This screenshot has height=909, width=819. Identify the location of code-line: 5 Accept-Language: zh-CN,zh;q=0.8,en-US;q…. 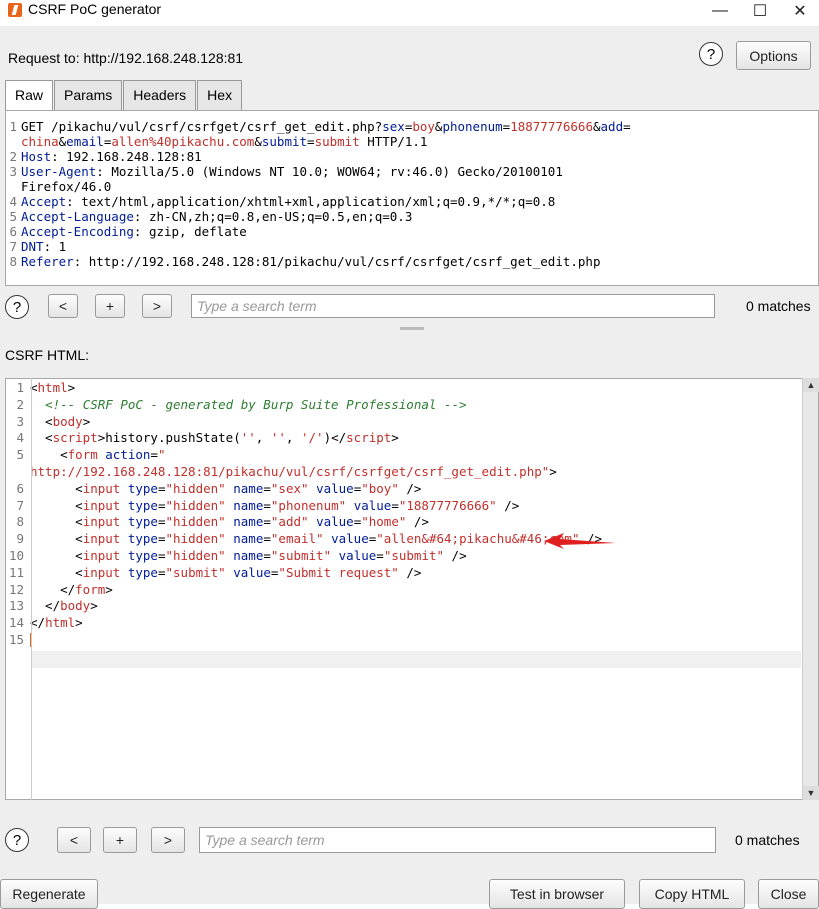
(412, 216).